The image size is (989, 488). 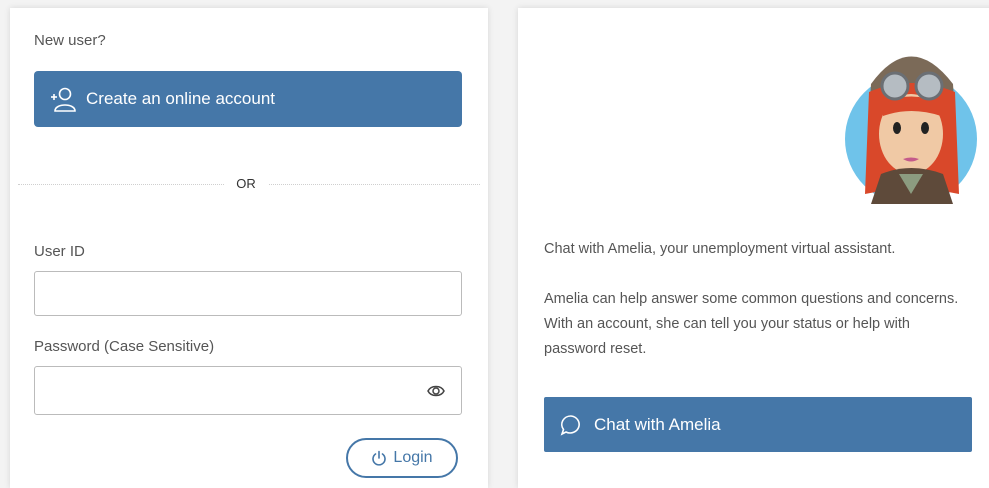 What do you see at coordinates (124, 346) in the screenshot?
I see `password-label: Password (Case Sensitive)` at bounding box center [124, 346].